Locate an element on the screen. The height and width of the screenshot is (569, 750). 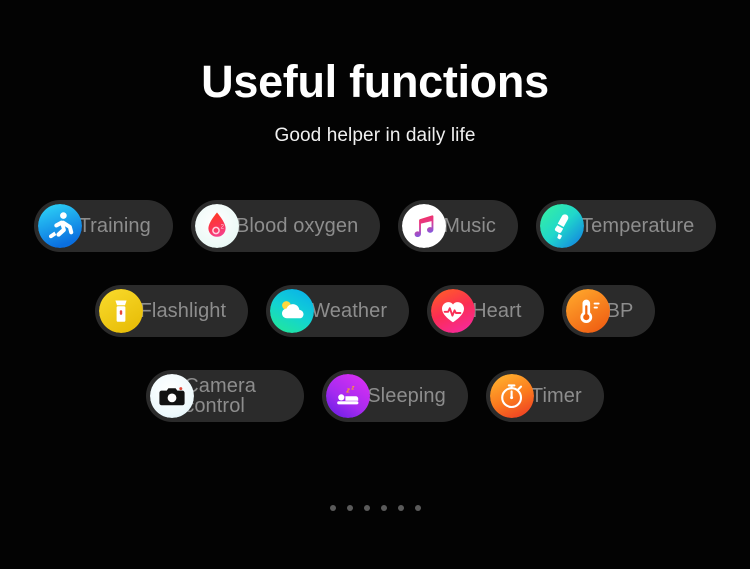
sun-cloud-icon is located at coordinates (292, 311).